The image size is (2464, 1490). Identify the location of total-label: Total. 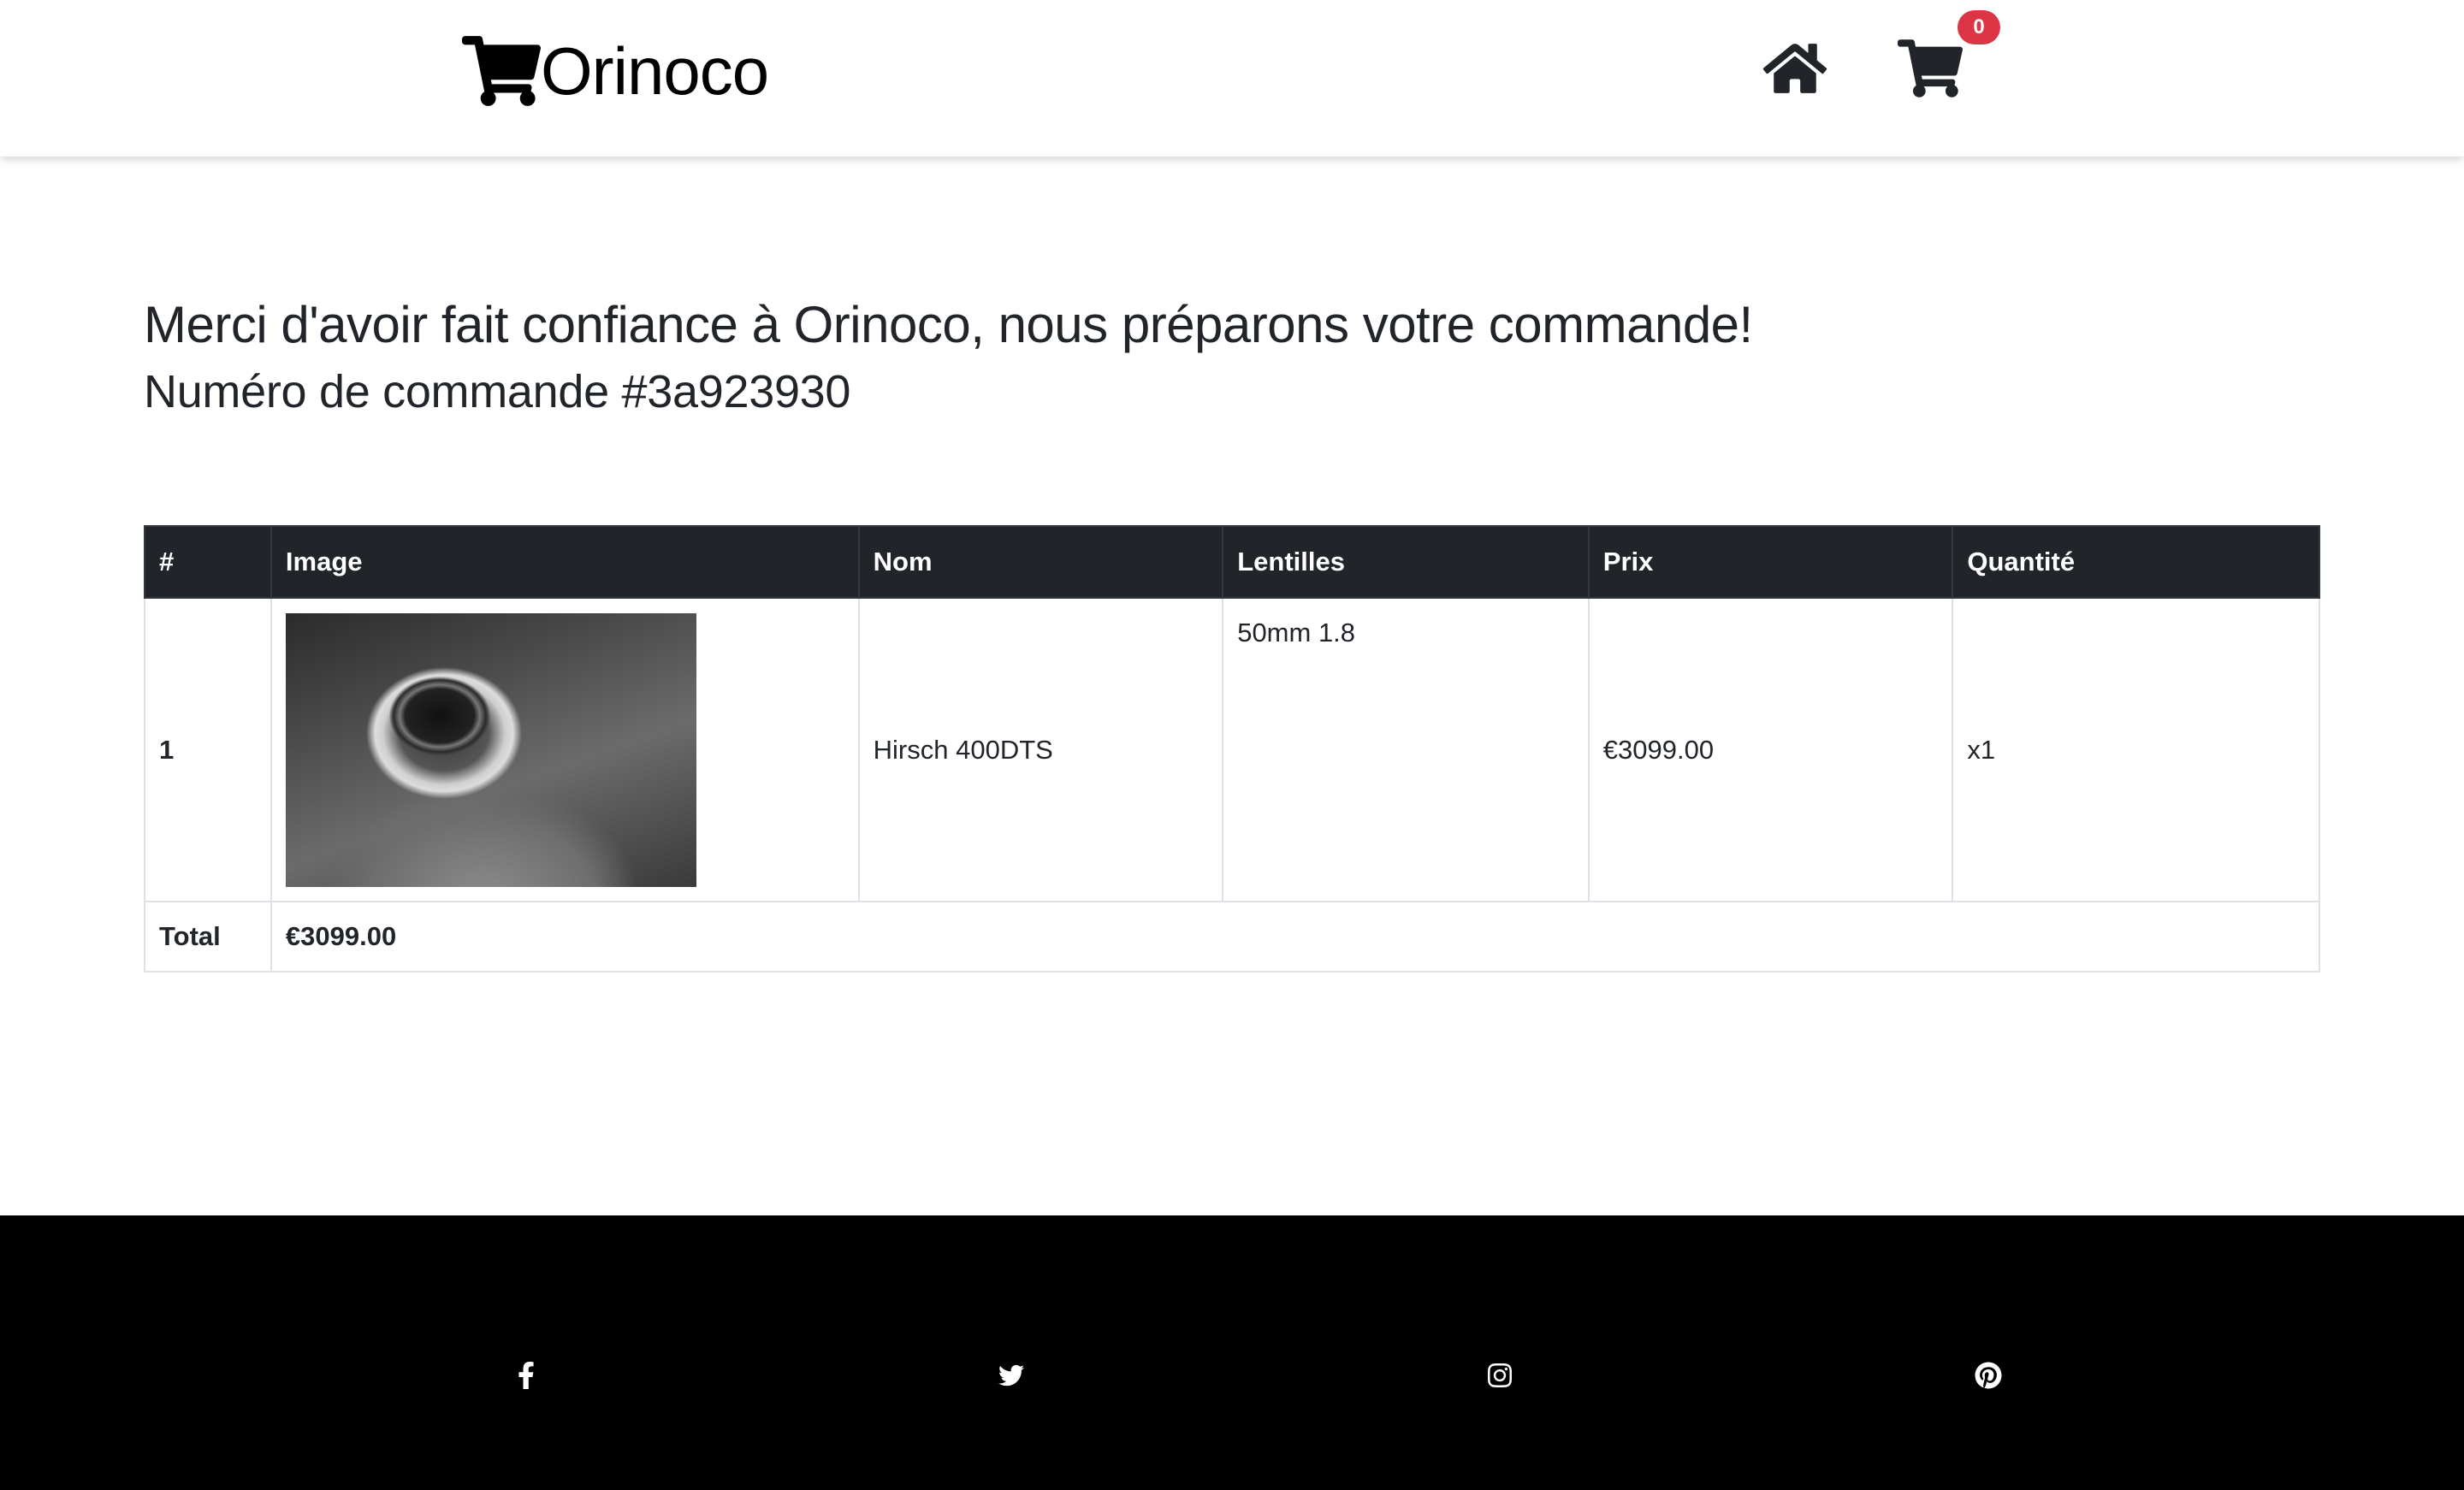
(208, 937).